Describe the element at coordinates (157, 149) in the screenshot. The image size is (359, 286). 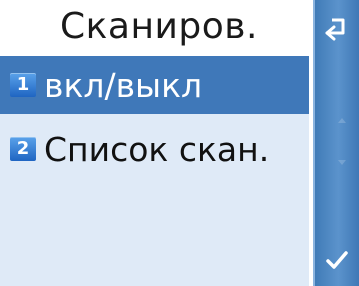
I see `menu-item-label: Список скан.` at that location.